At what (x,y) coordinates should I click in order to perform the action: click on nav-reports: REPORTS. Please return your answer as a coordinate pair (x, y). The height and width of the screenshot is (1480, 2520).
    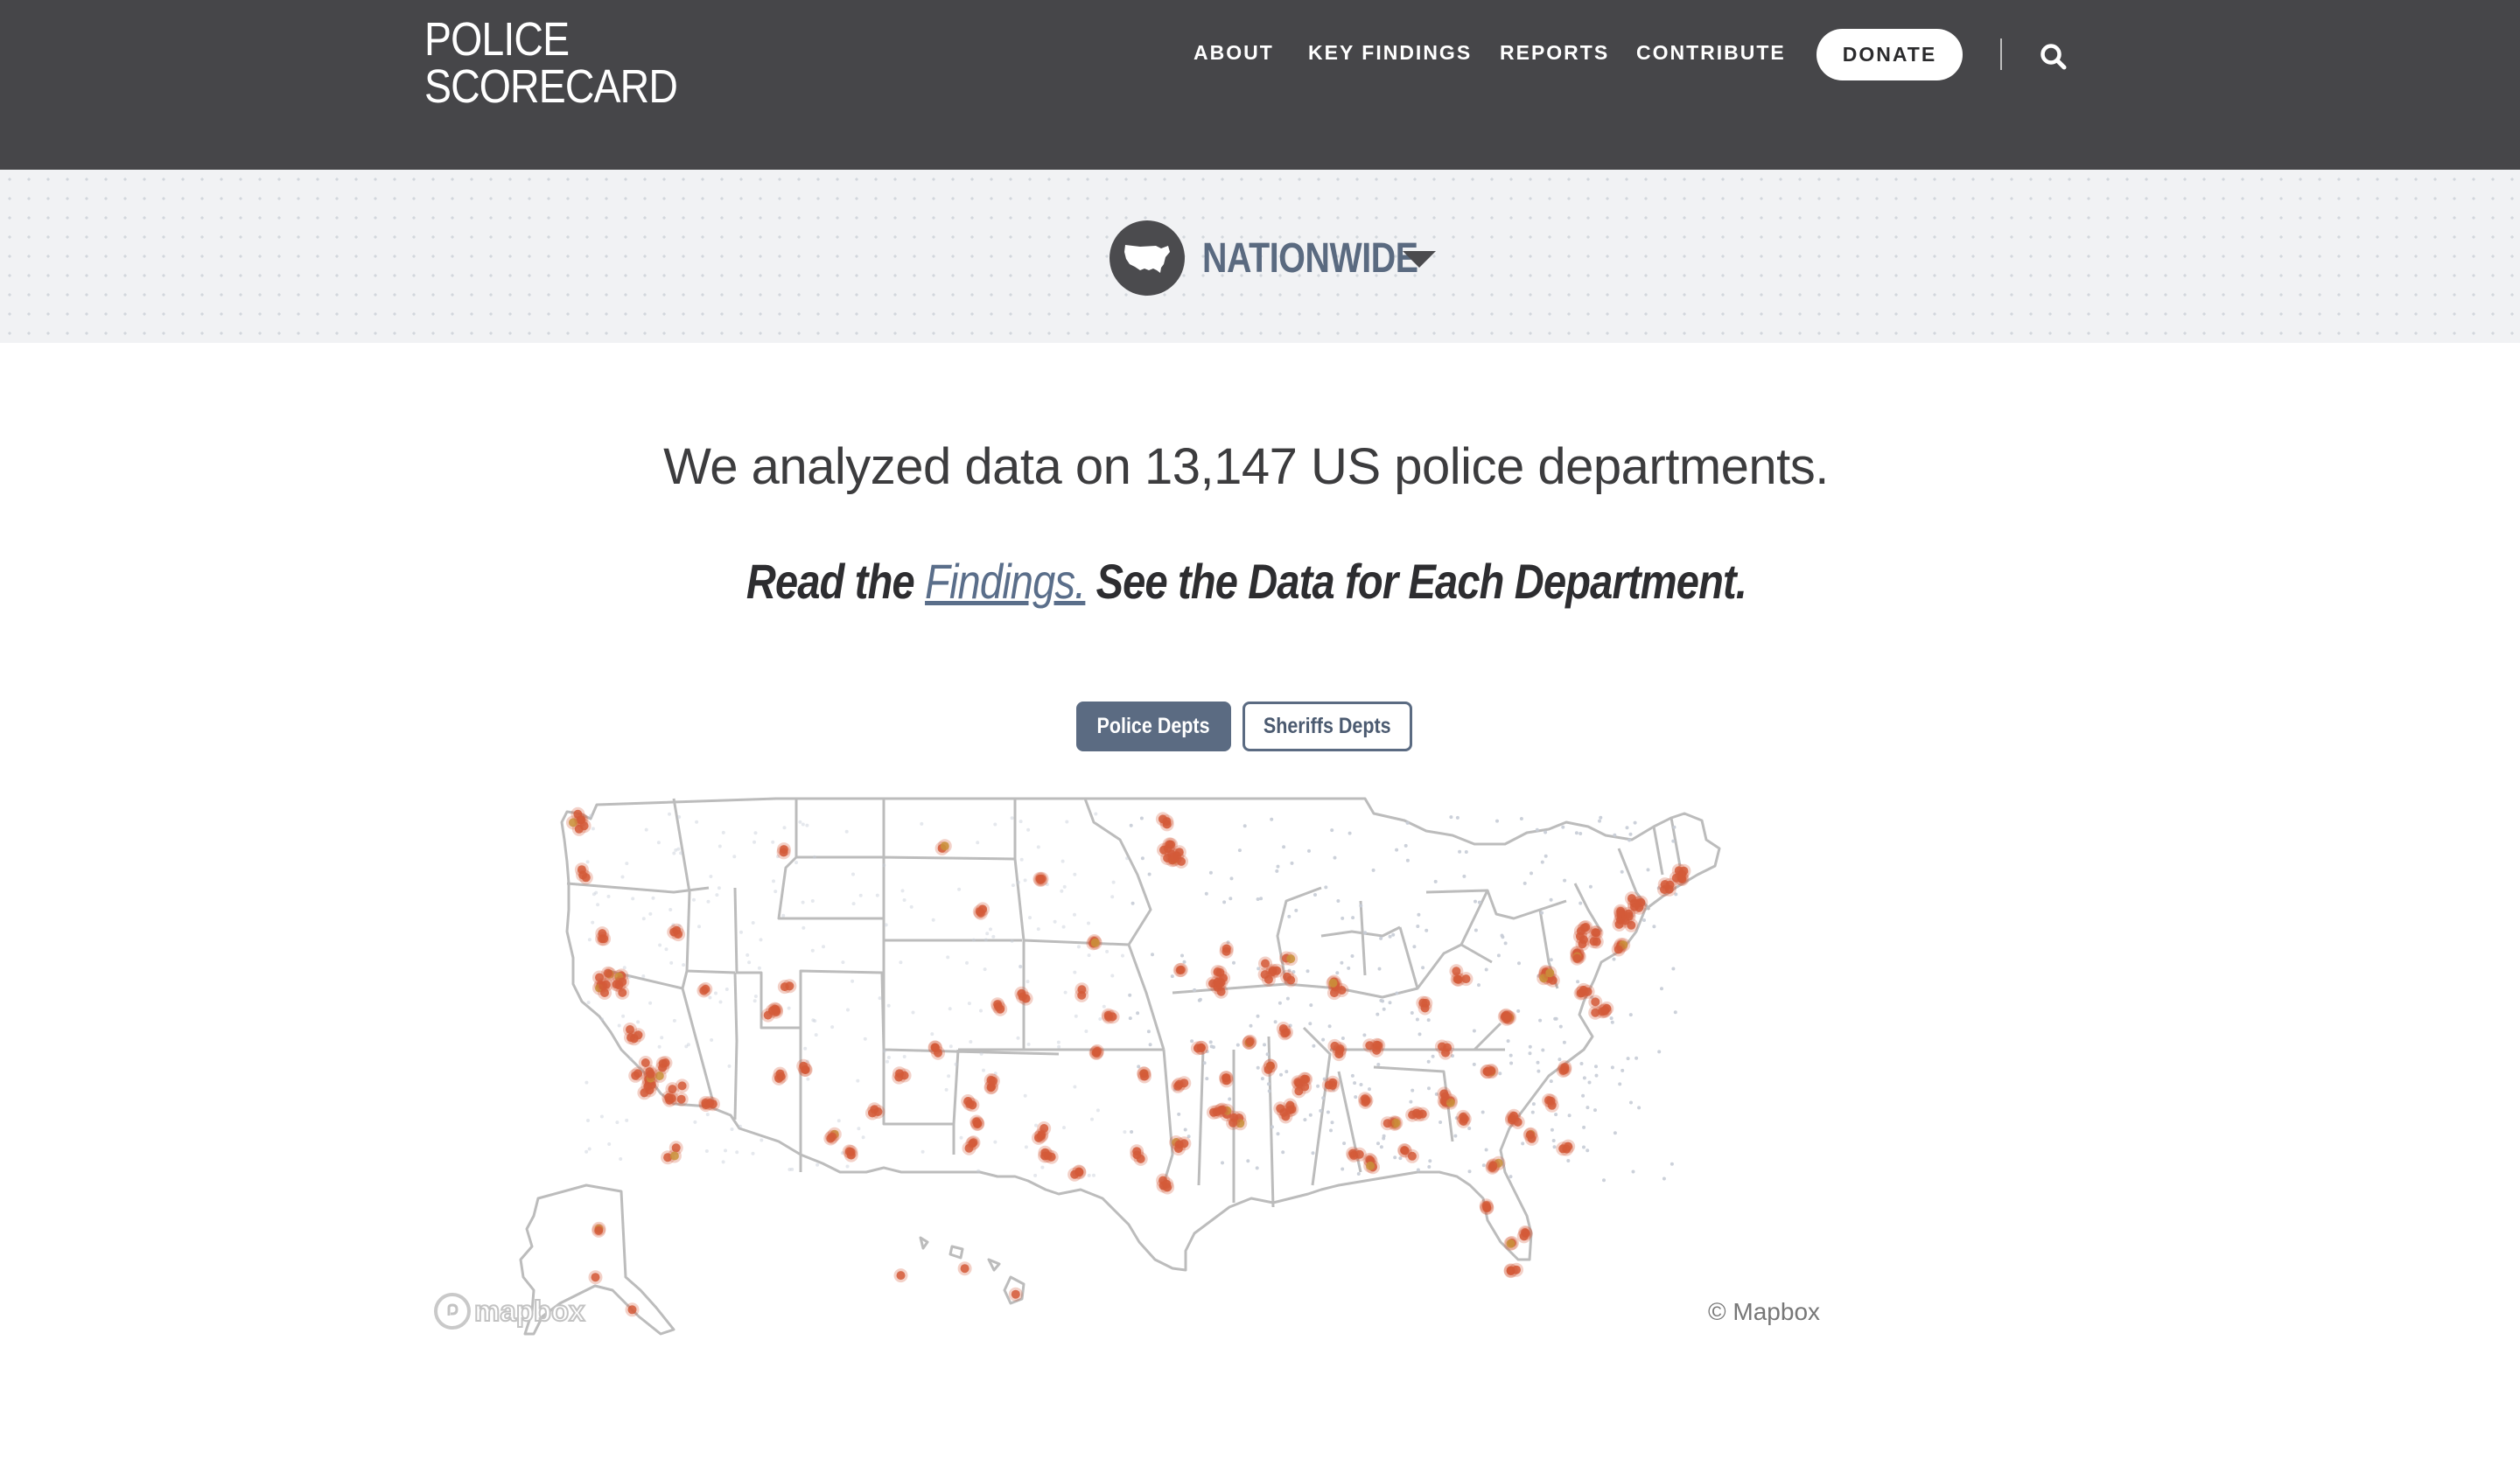
    Looking at the image, I should click on (1554, 53).